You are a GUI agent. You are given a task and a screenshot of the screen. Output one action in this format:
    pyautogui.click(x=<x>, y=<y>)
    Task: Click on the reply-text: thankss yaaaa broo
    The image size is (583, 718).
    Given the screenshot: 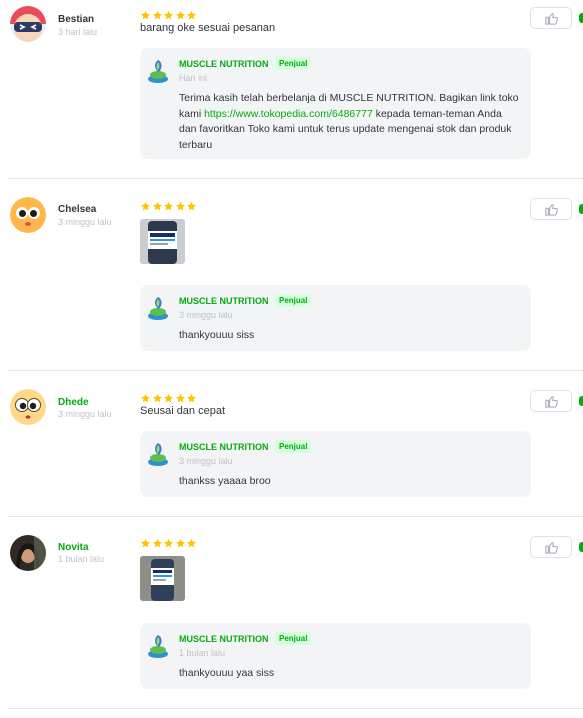 What is the action you would take?
    pyautogui.click(x=225, y=481)
    